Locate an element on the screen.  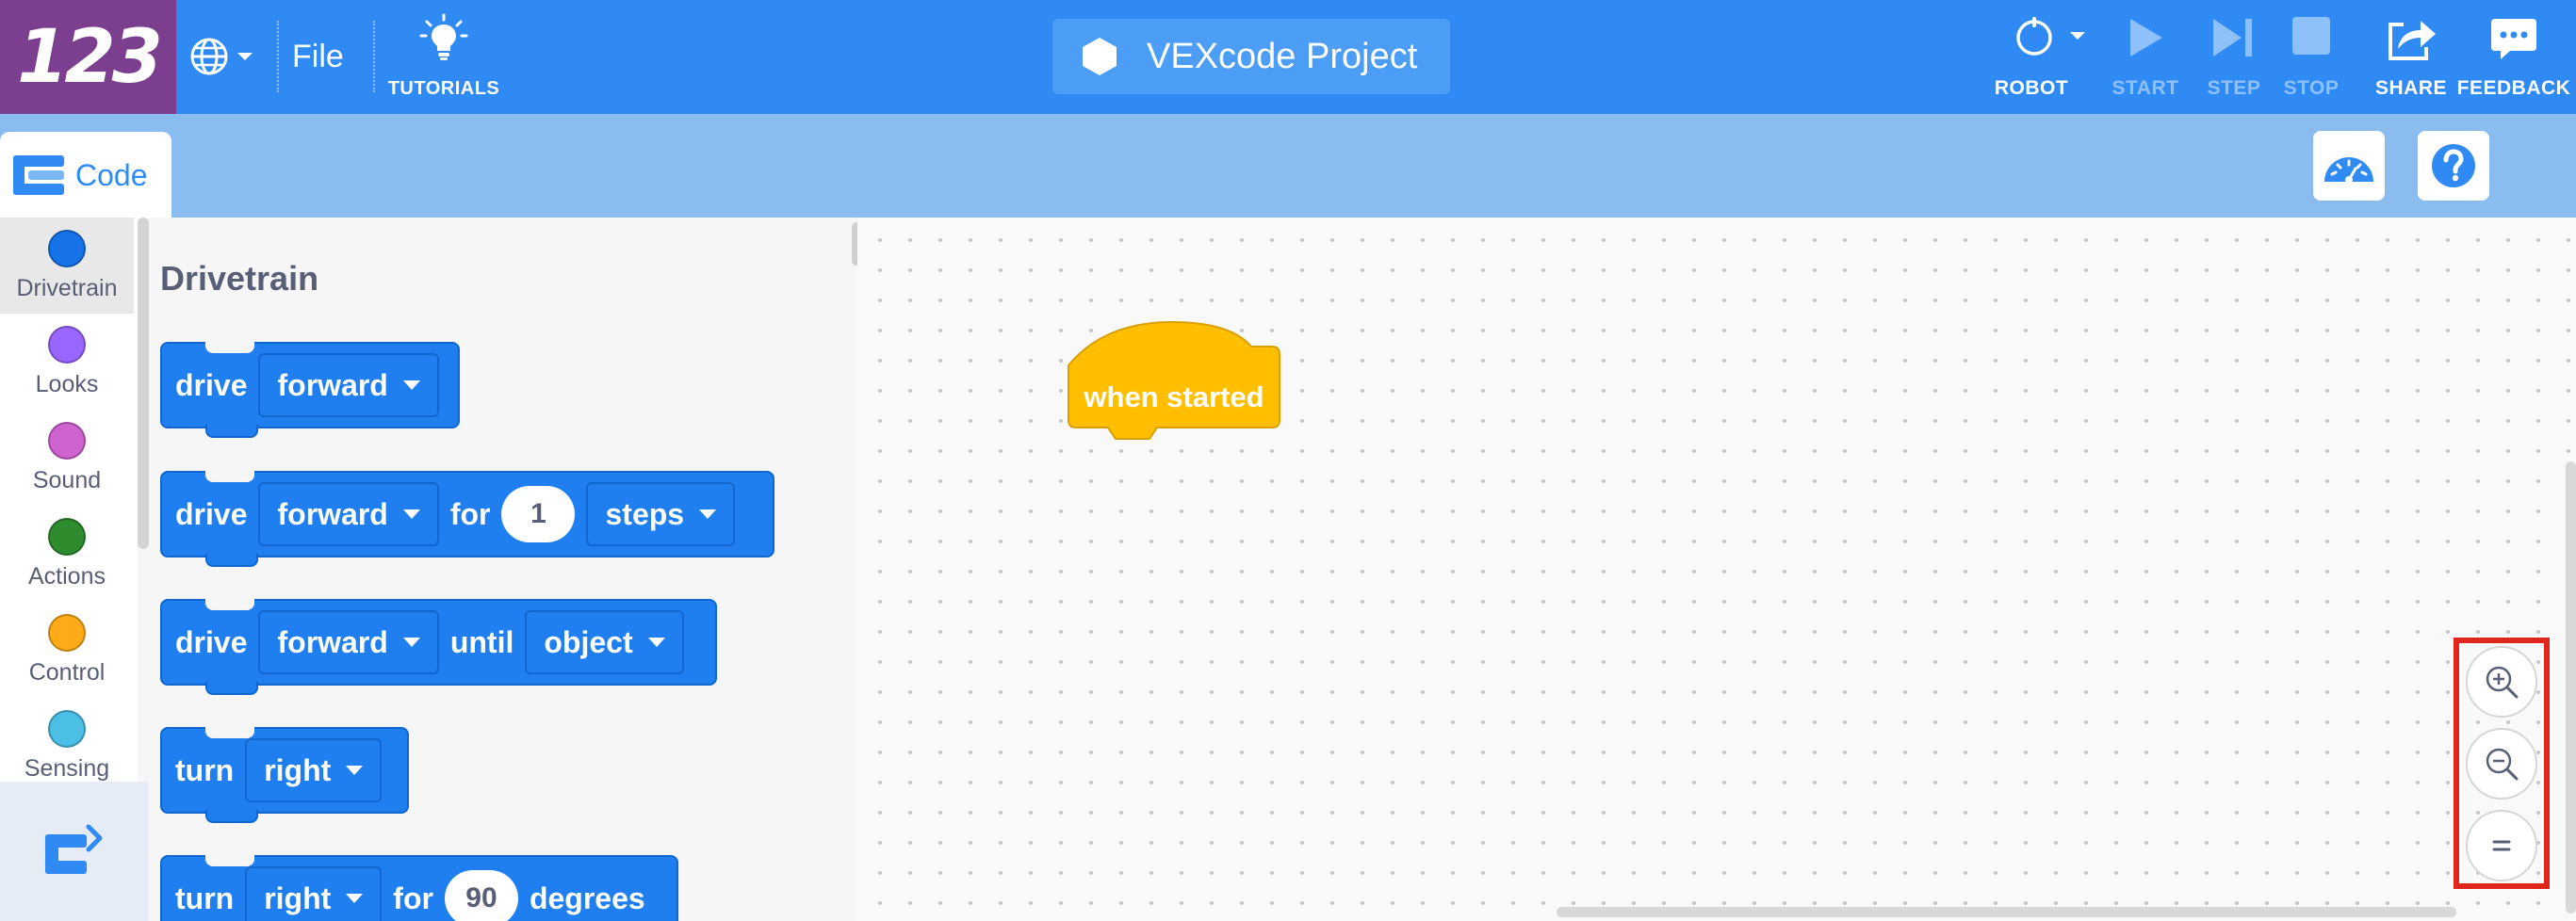
share-label: SHARE is located at coordinates (2410, 88).